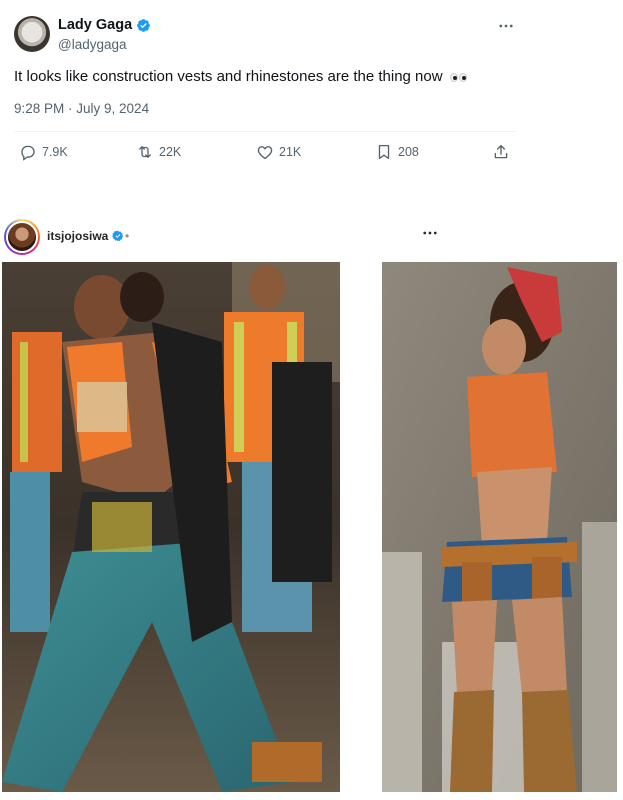 Image resolution: width=623 pixels, height=800 pixels. What do you see at coordinates (92, 44) in the screenshot?
I see `author-handle: @ladygaga` at bounding box center [92, 44].